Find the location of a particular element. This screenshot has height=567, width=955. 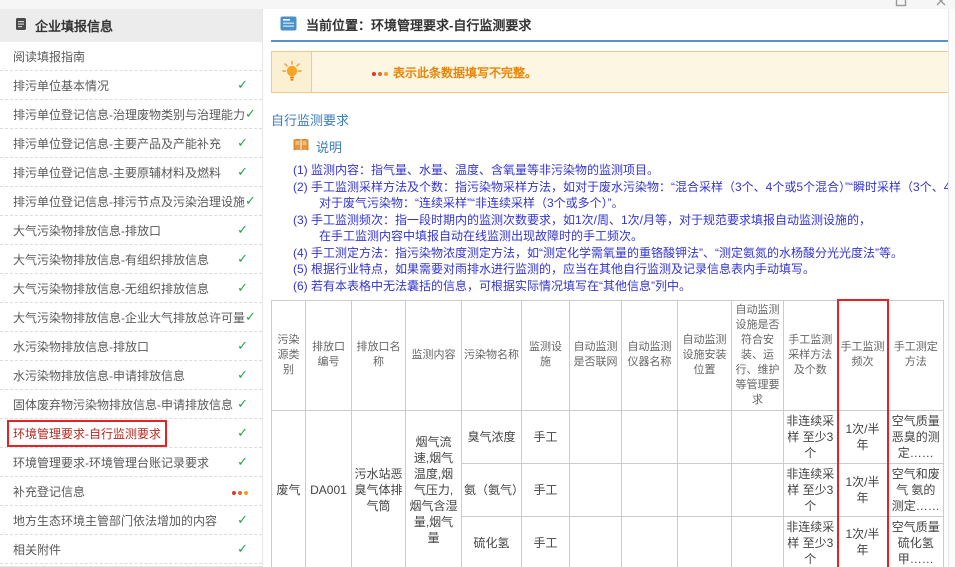

sidebar-item: 大气污染物排放信息-有组织排放信息 ✓ is located at coordinates (131, 259).